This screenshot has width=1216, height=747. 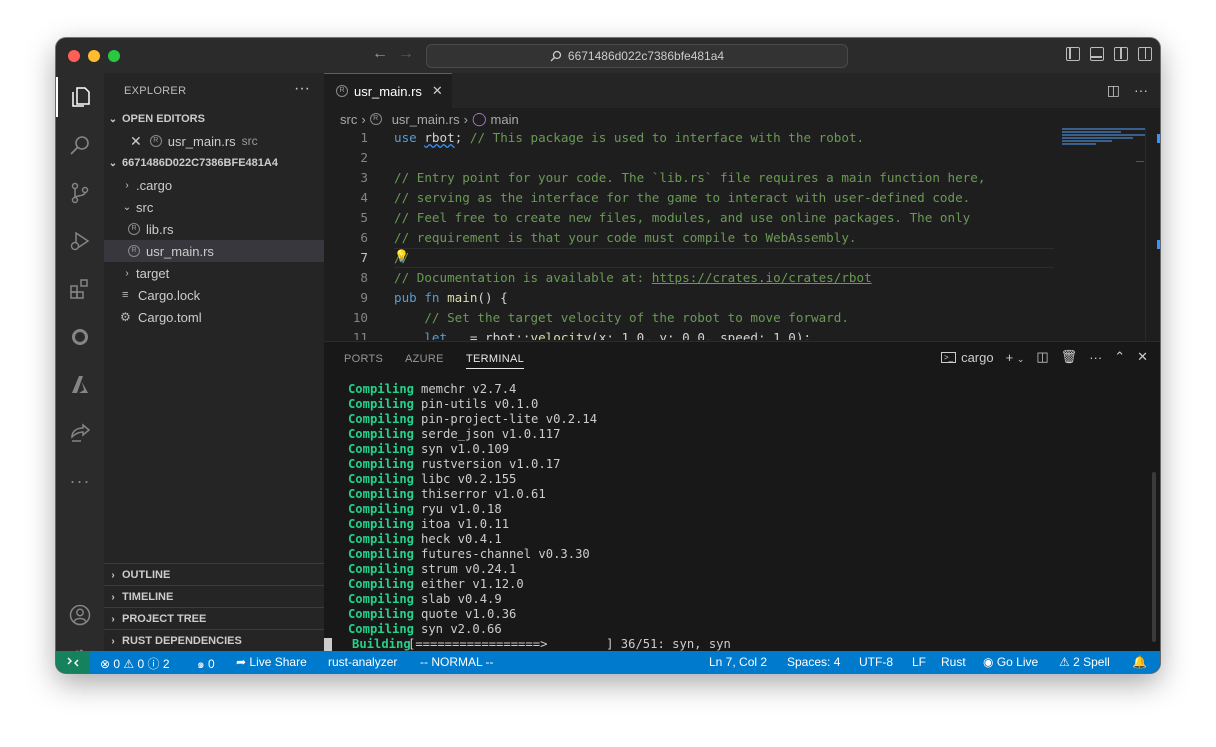 What do you see at coordinates (362, 662) in the screenshot?
I see `rust-analyzer-status: rust-analyzer` at bounding box center [362, 662].